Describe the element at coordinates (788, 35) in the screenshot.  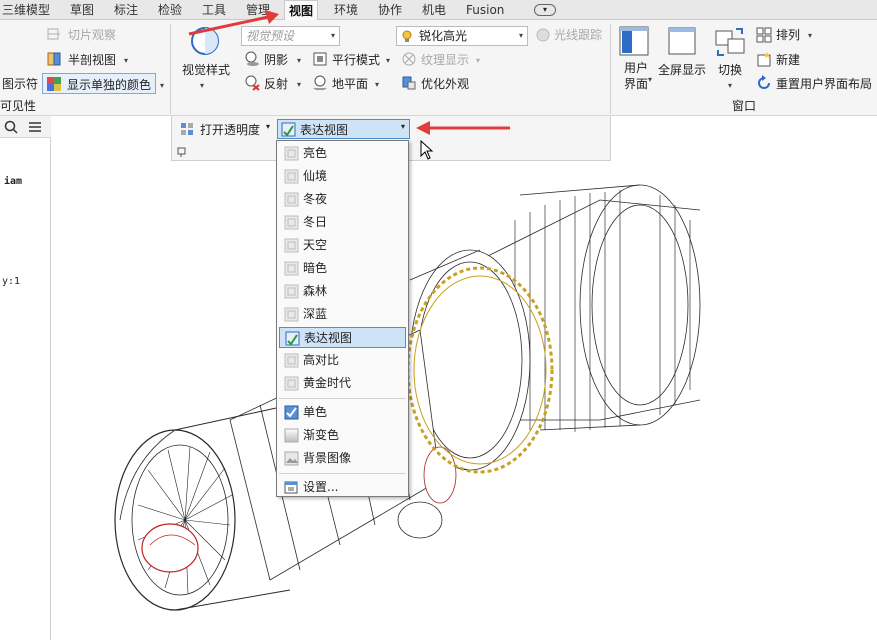
I see `arrange-button: 排列` at that location.